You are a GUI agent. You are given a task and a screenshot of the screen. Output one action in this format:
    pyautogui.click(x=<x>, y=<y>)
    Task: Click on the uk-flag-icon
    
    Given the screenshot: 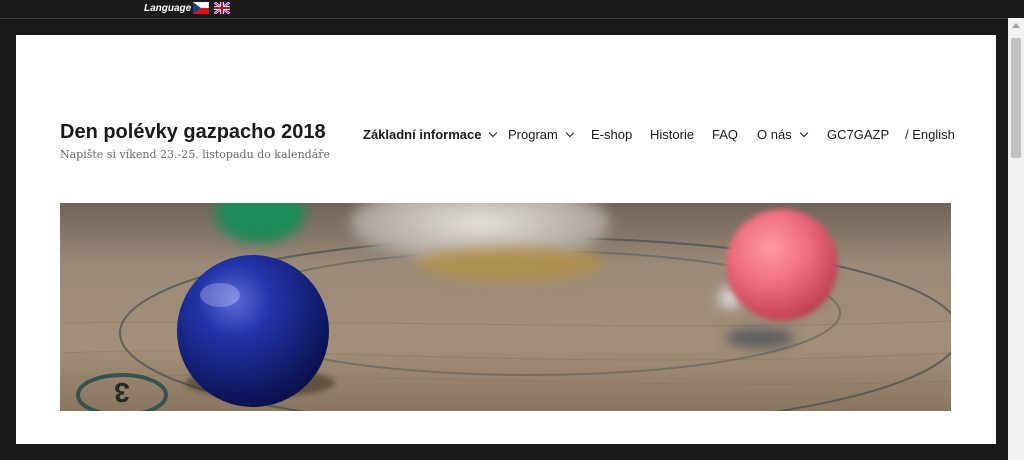 What is the action you would take?
    pyautogui.click(x=222, y=8)
    